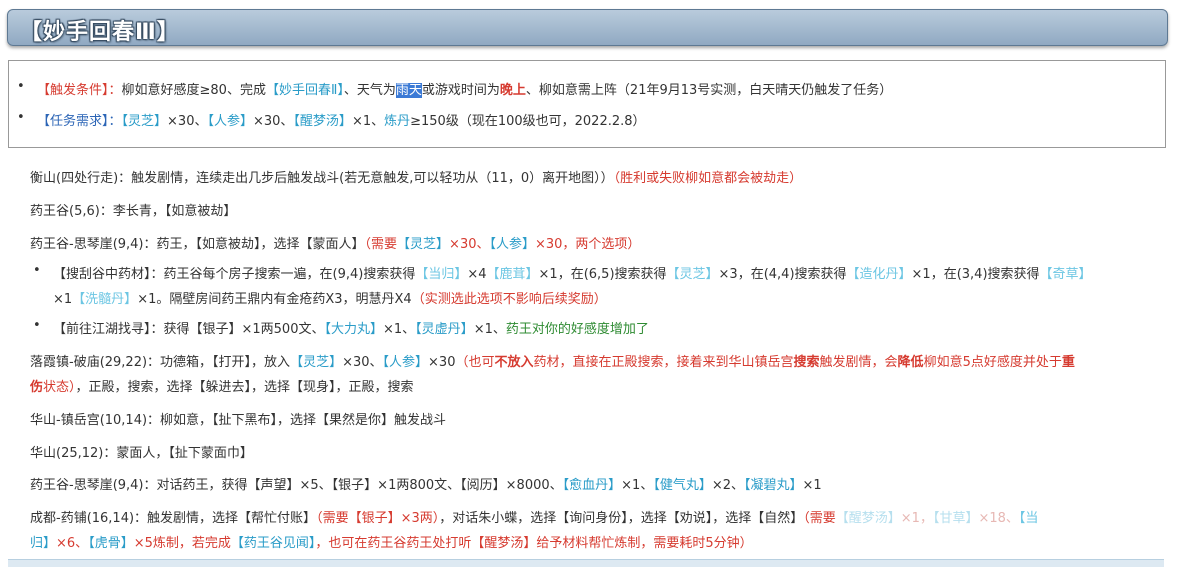 The height and width of the screenshot is (567, 1194). What do you see at coordinates (442, 362) in the screenshot?
I see `quantity-text: ×30` at bounding box center [442, 362].